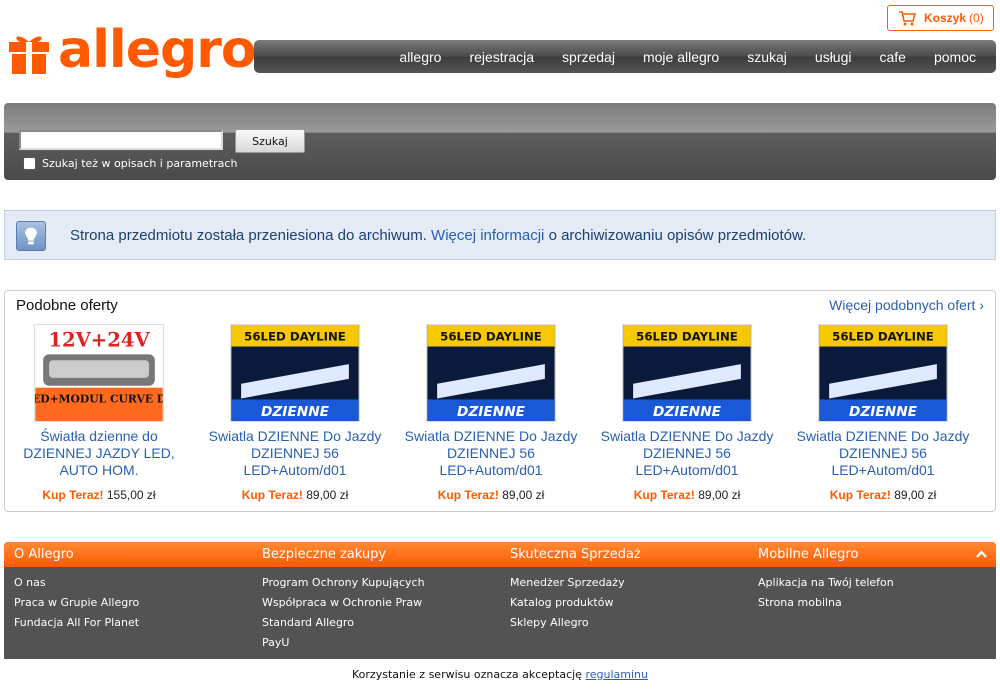  What do you see at coordinates (99, 398) in the screenshot?
I see `thumb-caption-bottom: 2x18 LED+MODUL CURVE DESIGN` at bounding box center [99, 398].